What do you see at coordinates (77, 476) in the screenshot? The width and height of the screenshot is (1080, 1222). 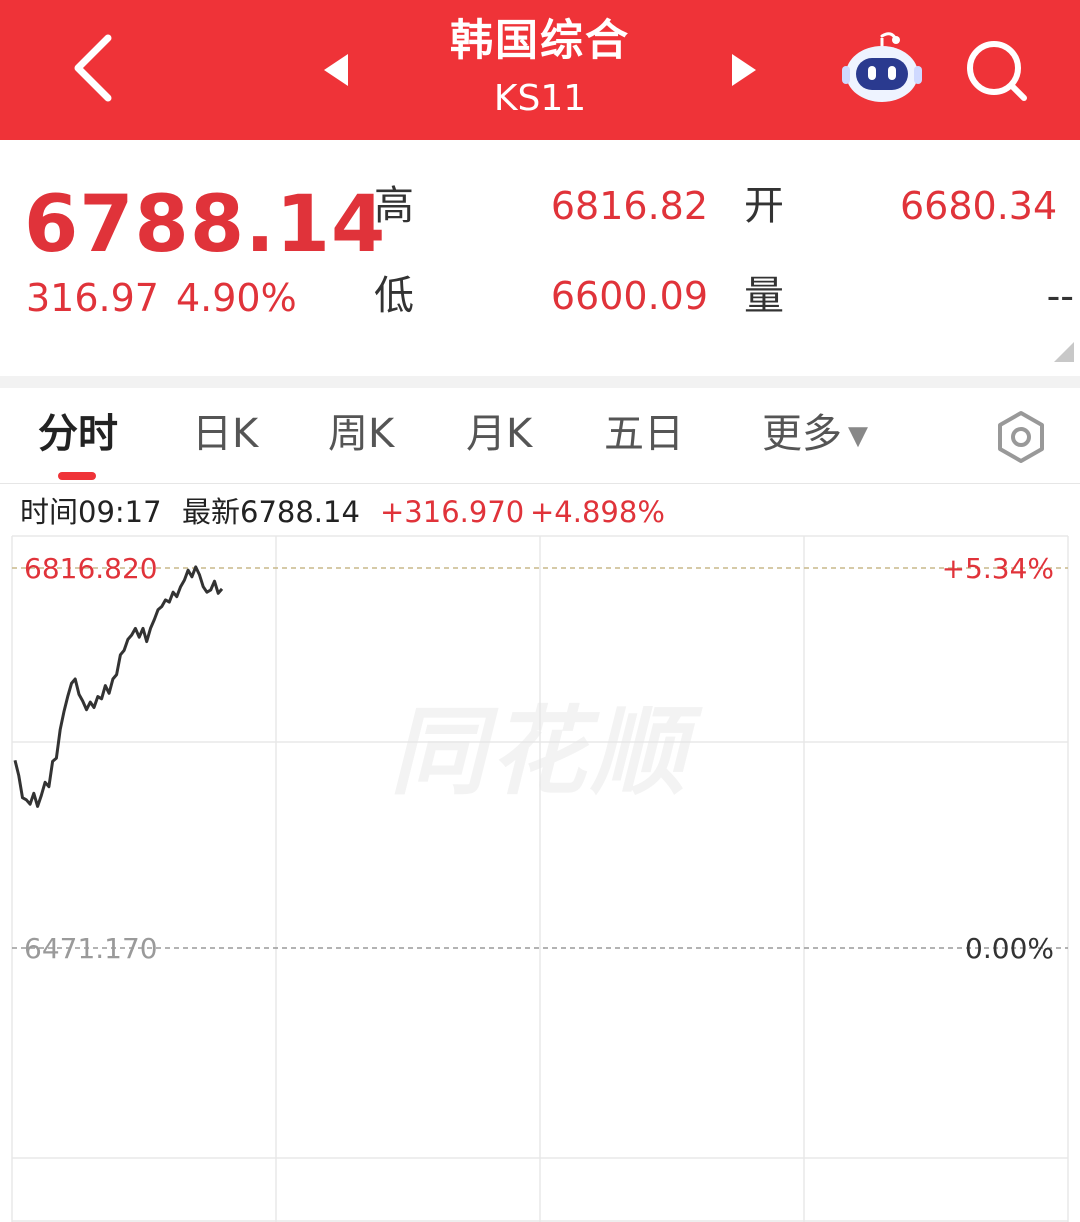 I see `active-tab-indicator` at bounding box center [77, 476].